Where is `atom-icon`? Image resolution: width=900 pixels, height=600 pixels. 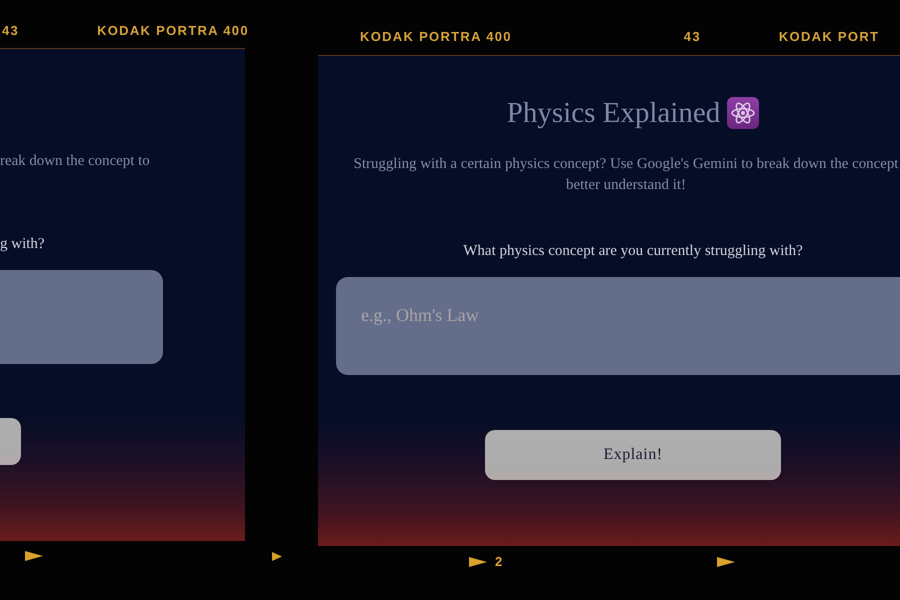 atom-icon is located at coordinates (743, 113).